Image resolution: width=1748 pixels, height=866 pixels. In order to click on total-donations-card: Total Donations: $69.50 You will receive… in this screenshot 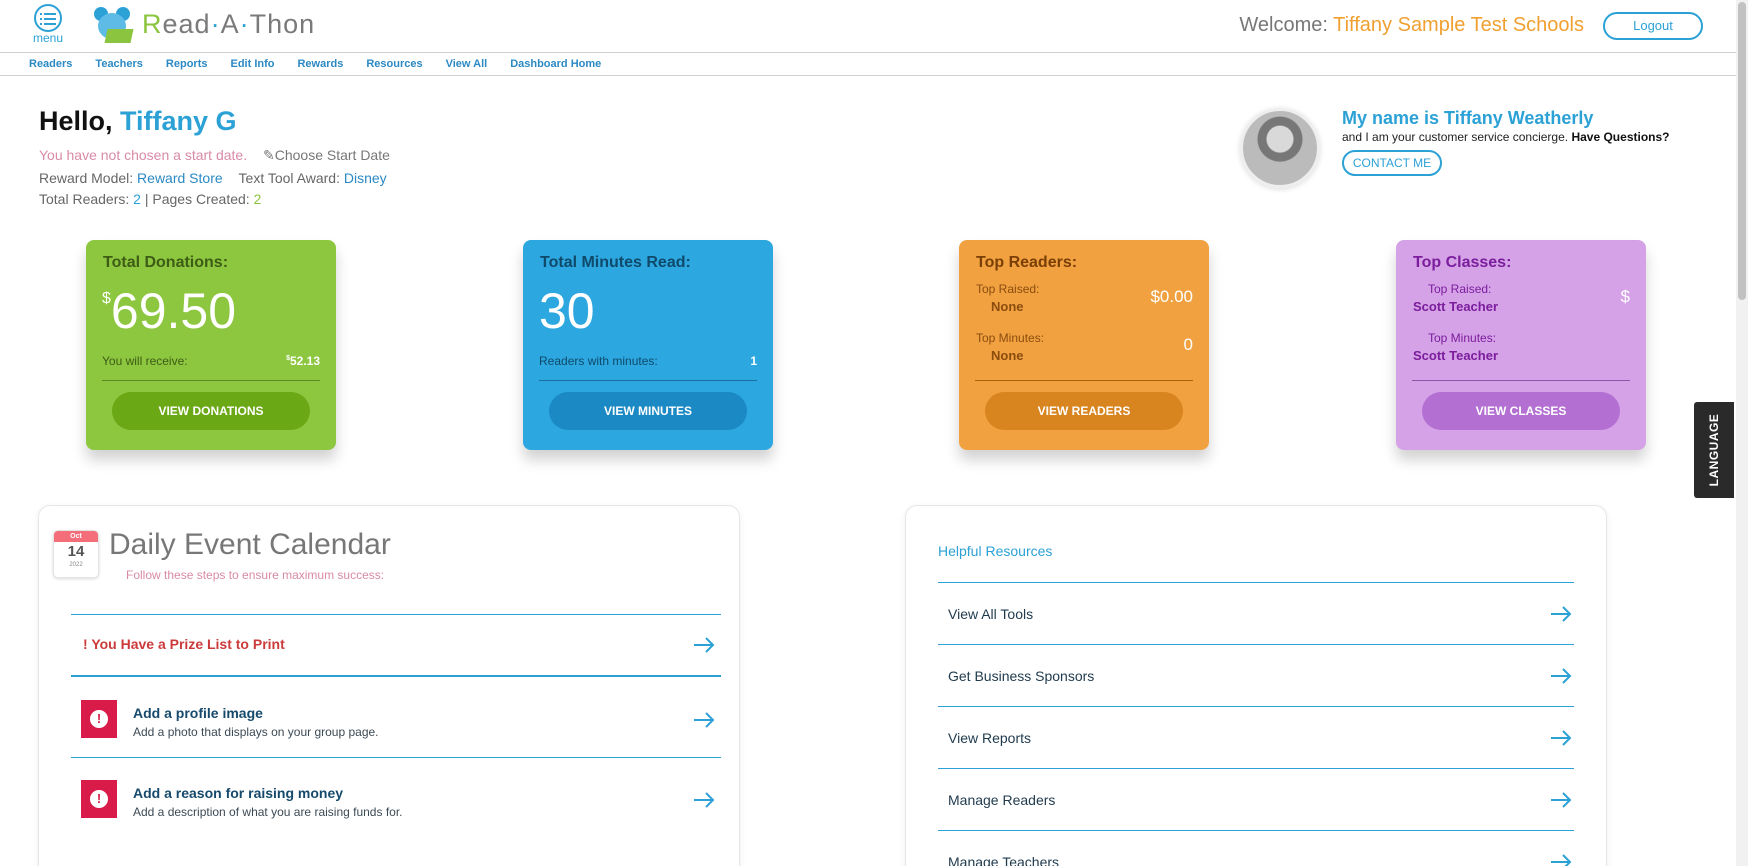, I will do `click(211, 345)`.